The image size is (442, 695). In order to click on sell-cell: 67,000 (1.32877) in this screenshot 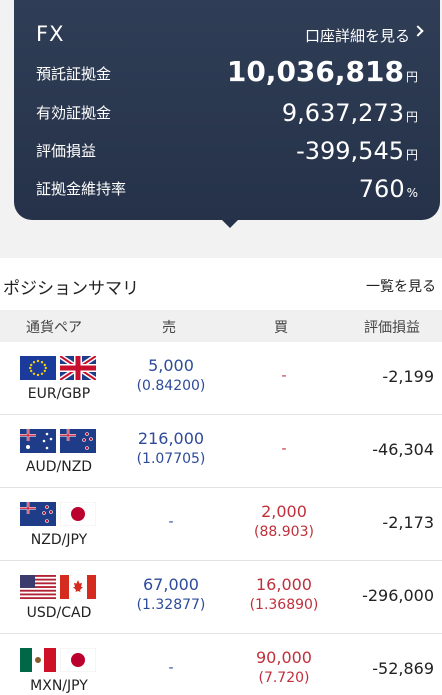, I will do `click(171, 594)`.